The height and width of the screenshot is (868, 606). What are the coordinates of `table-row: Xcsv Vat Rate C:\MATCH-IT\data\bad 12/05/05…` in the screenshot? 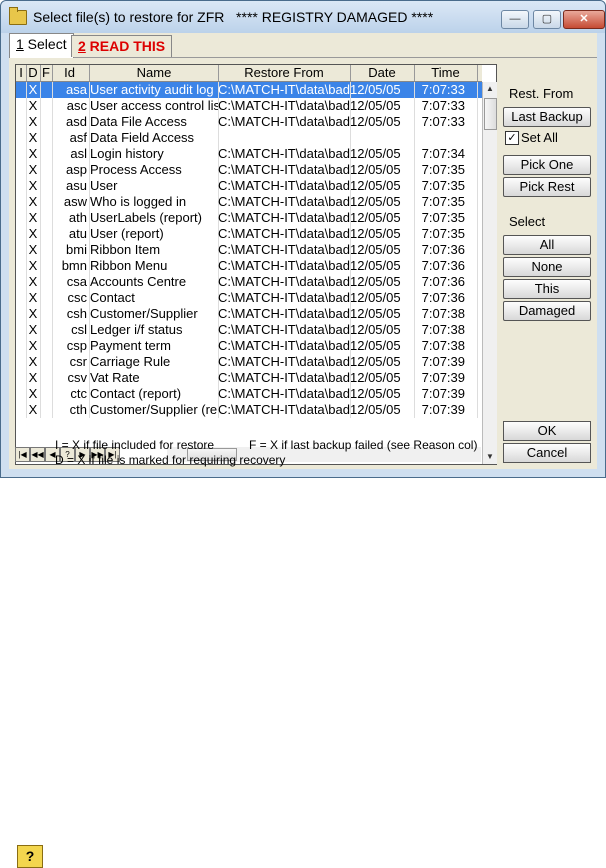 It's located at (249, 378).